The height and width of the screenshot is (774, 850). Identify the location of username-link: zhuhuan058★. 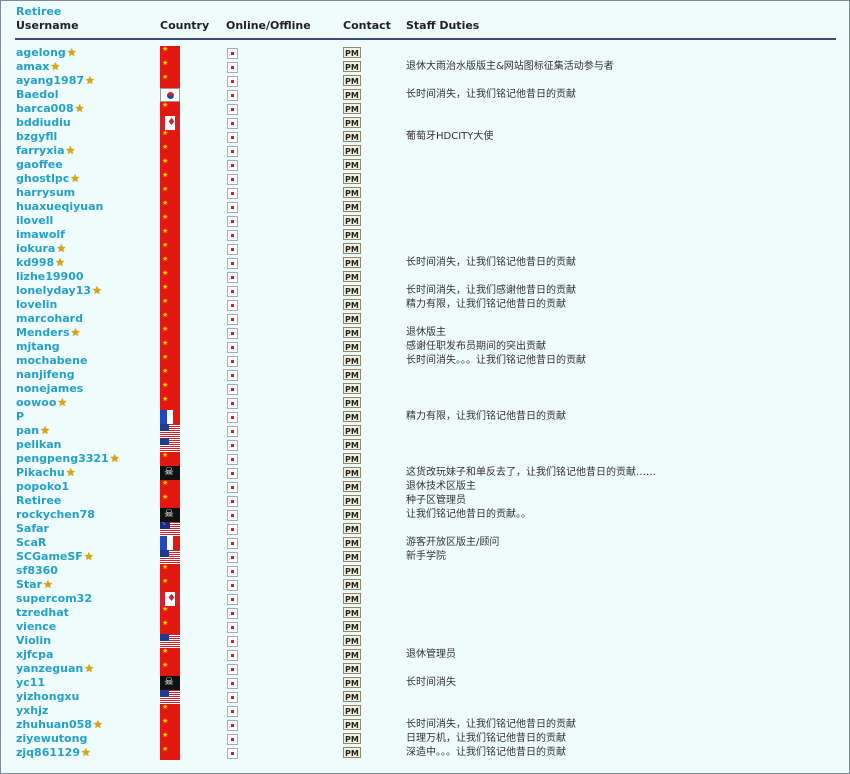
(59, 725).